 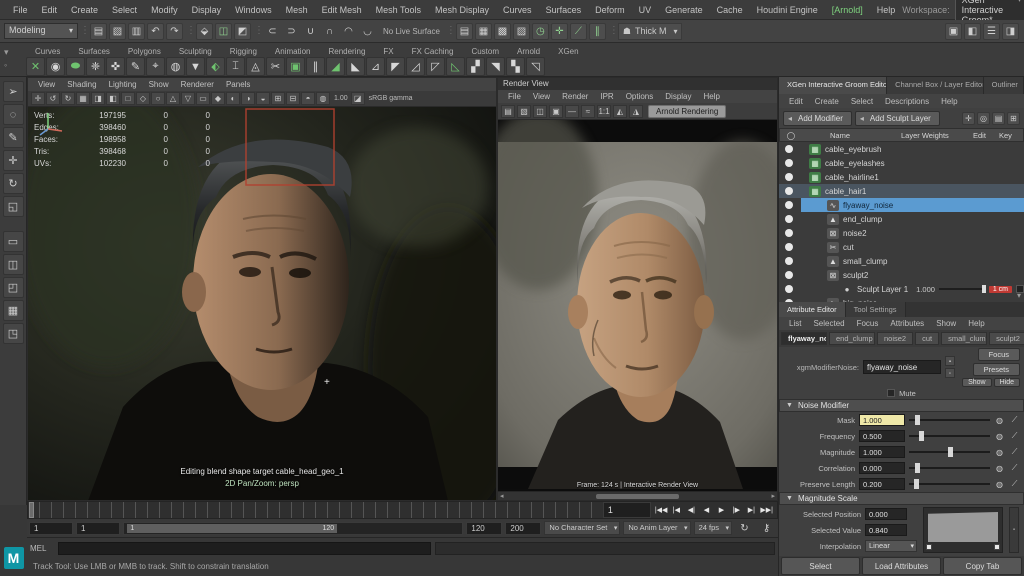 What do you see at coordinates (83, 98) in the screenshot?
I see `viewport-toolbar-icon: ▦` at bounding box center [83, 98].